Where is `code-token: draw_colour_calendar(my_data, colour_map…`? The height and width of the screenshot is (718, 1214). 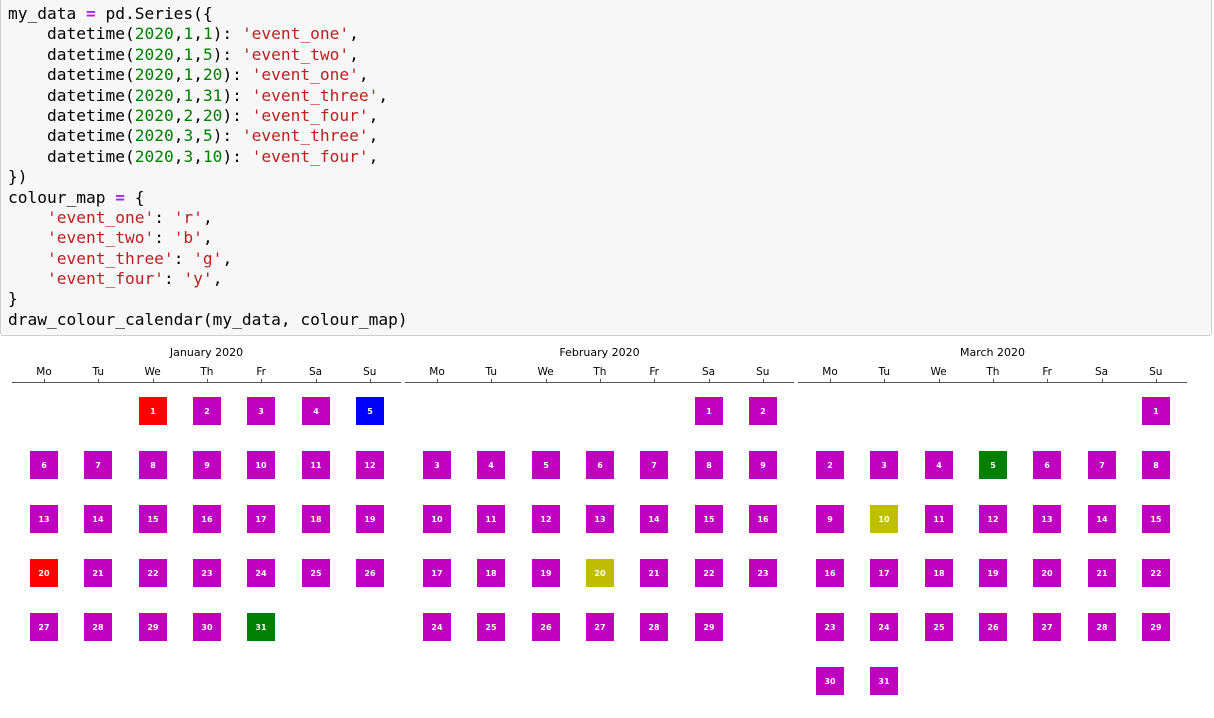 code-token: draw_colour_calendar(my_data, colour_map… is located at coordinates (208, 319).